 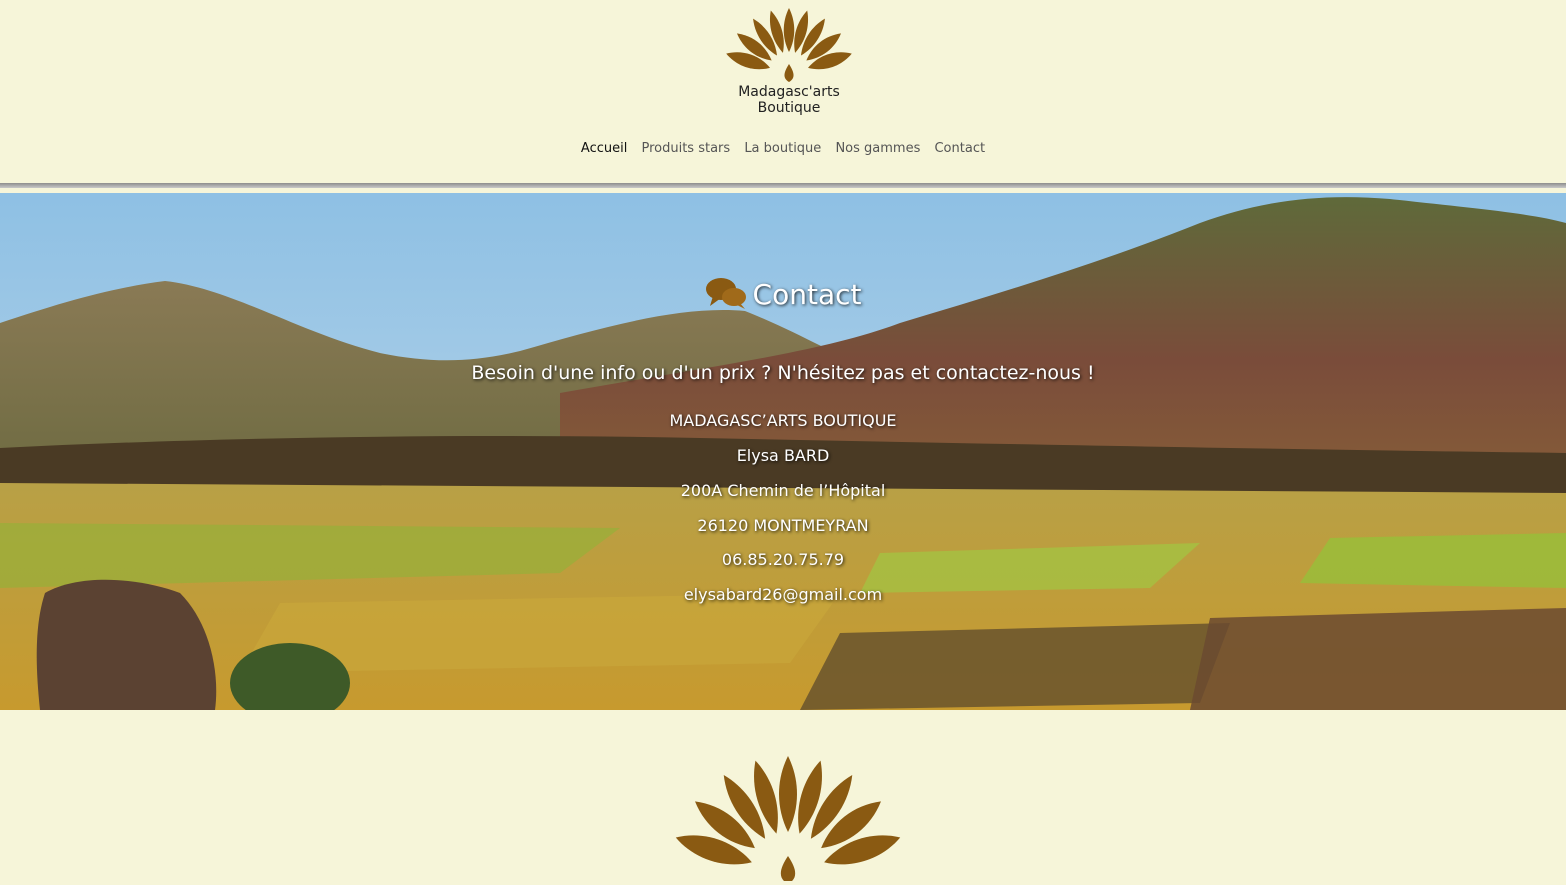 I want to click on site-logo: Madagasc'arts Boutique, so click(x=789, y=61).